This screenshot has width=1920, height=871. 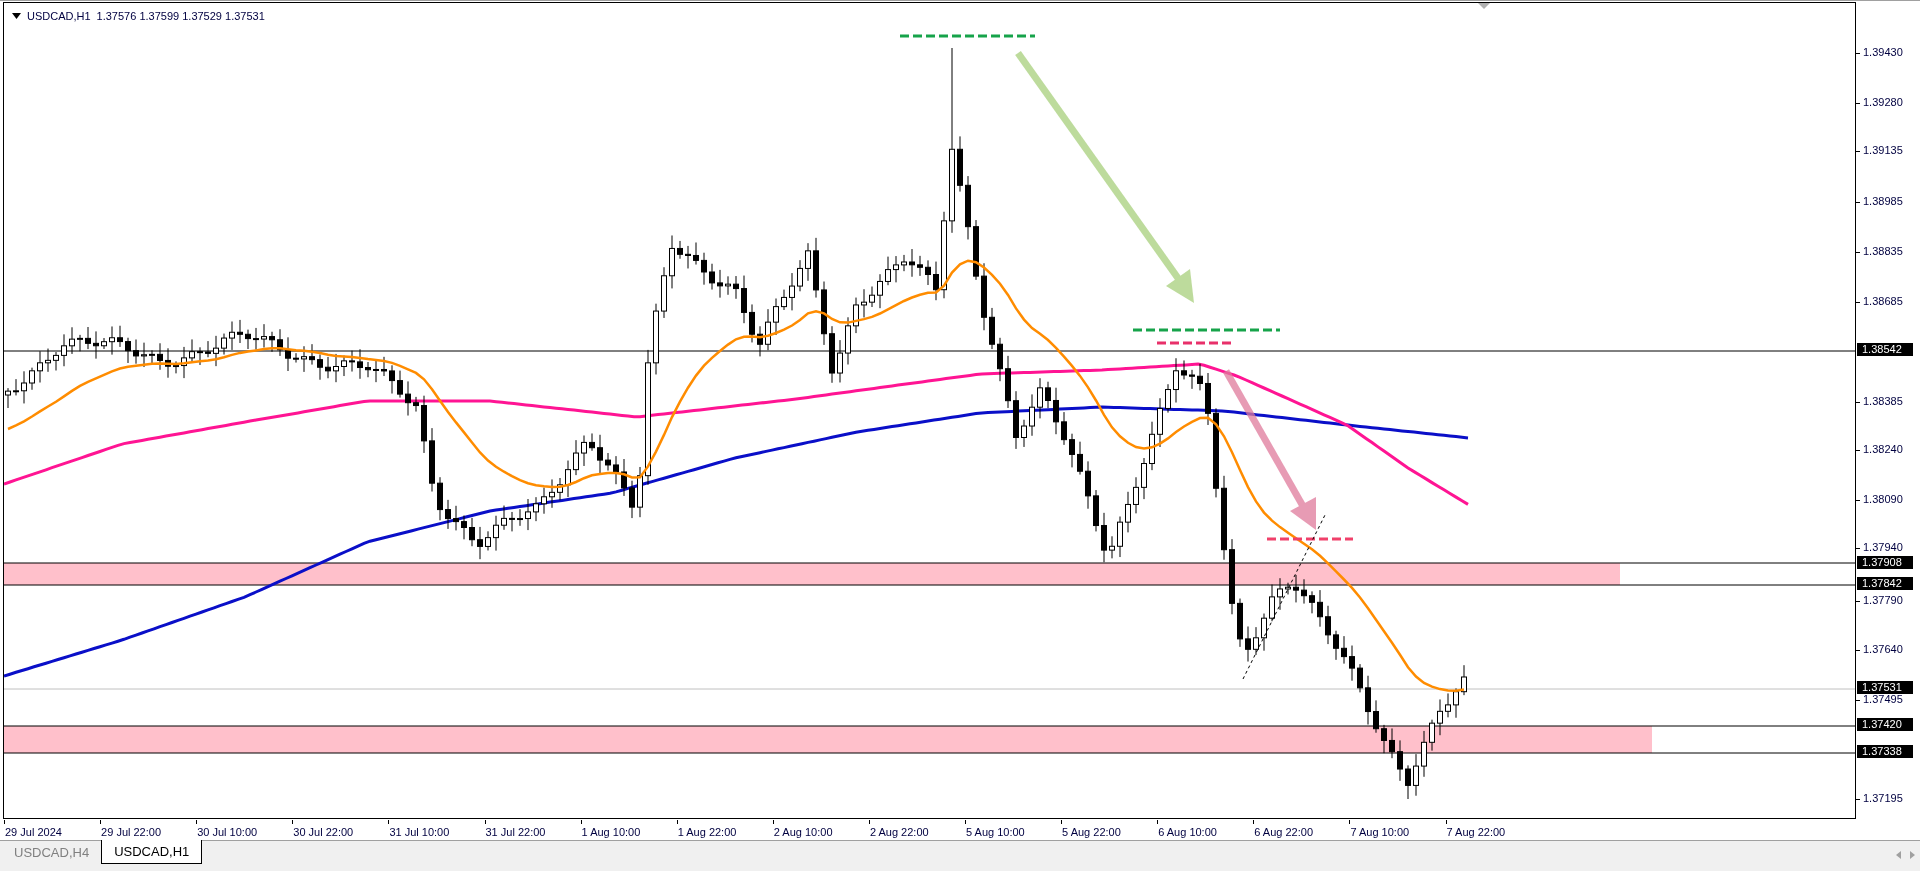 I want to click on price-marker-label: 1.37531, so click(x=1885, y=687).